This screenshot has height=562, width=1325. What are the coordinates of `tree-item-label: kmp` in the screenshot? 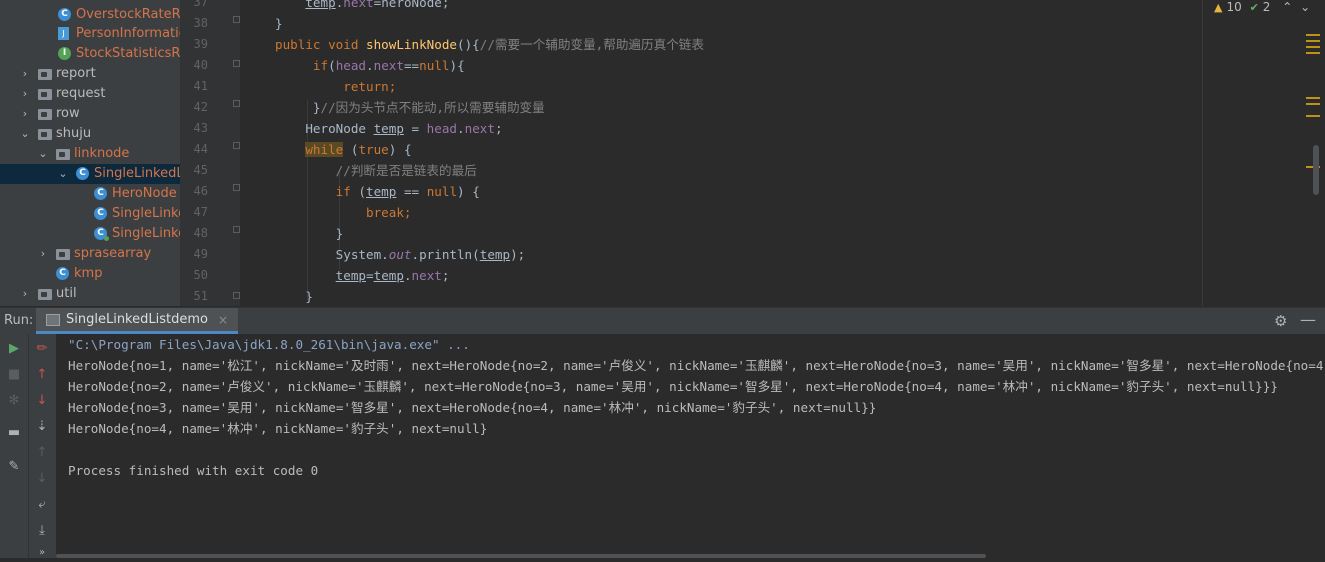 It's located at (88, 273).